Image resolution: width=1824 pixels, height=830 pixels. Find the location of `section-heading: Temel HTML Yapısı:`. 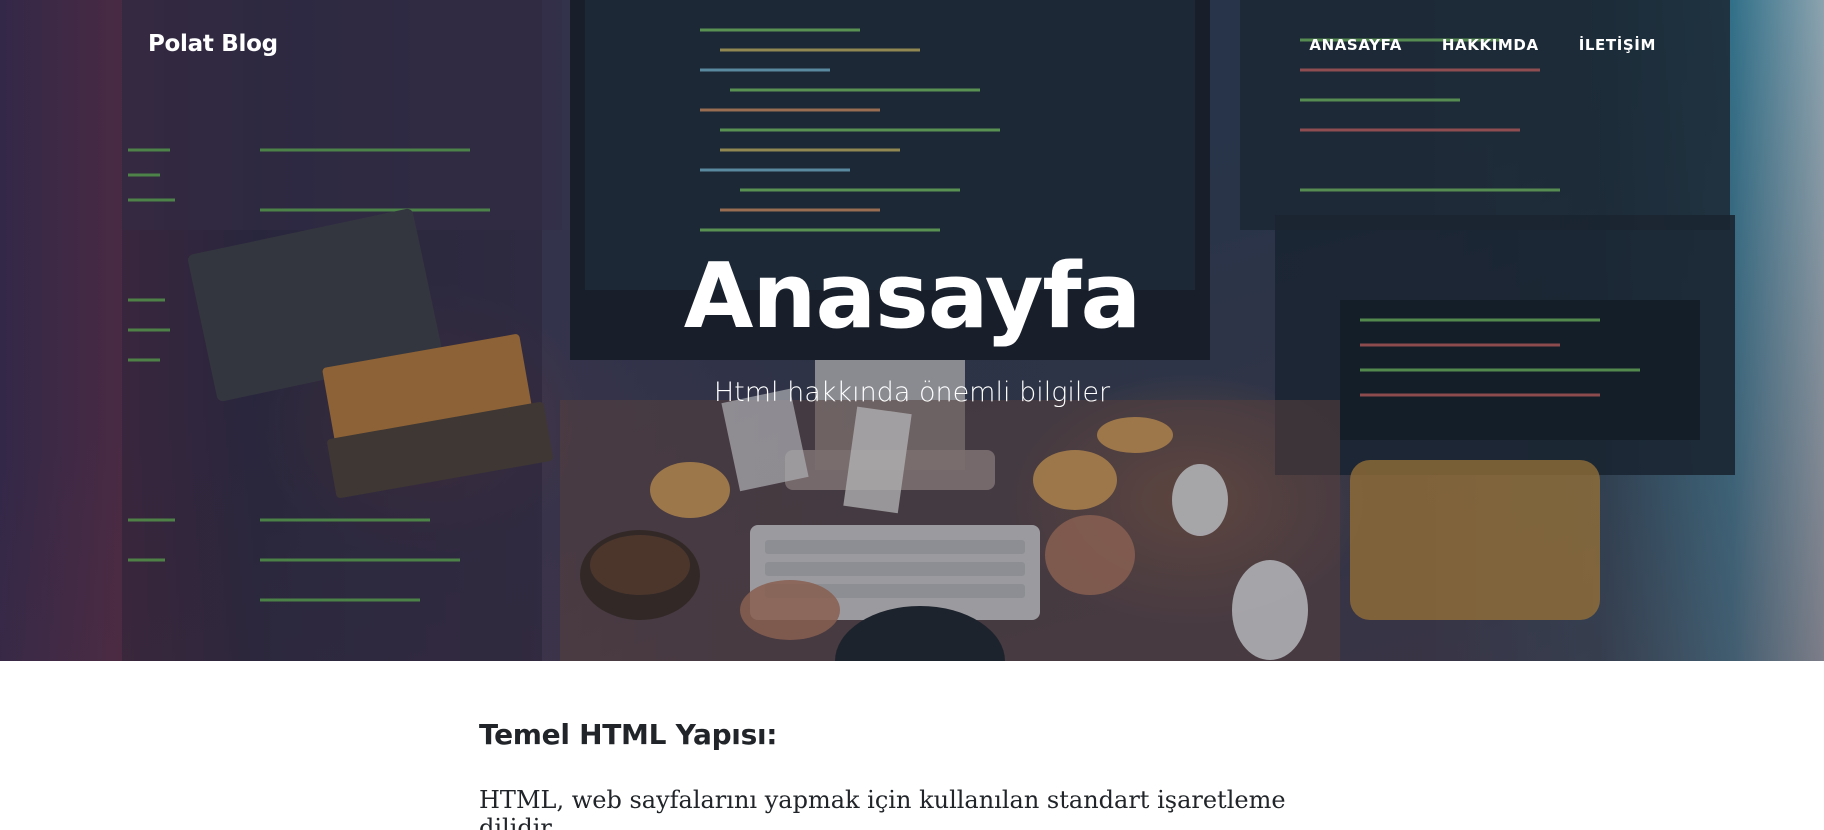

section-heading: Temel HTML Yapısı: is located at coordinates (628, 734).